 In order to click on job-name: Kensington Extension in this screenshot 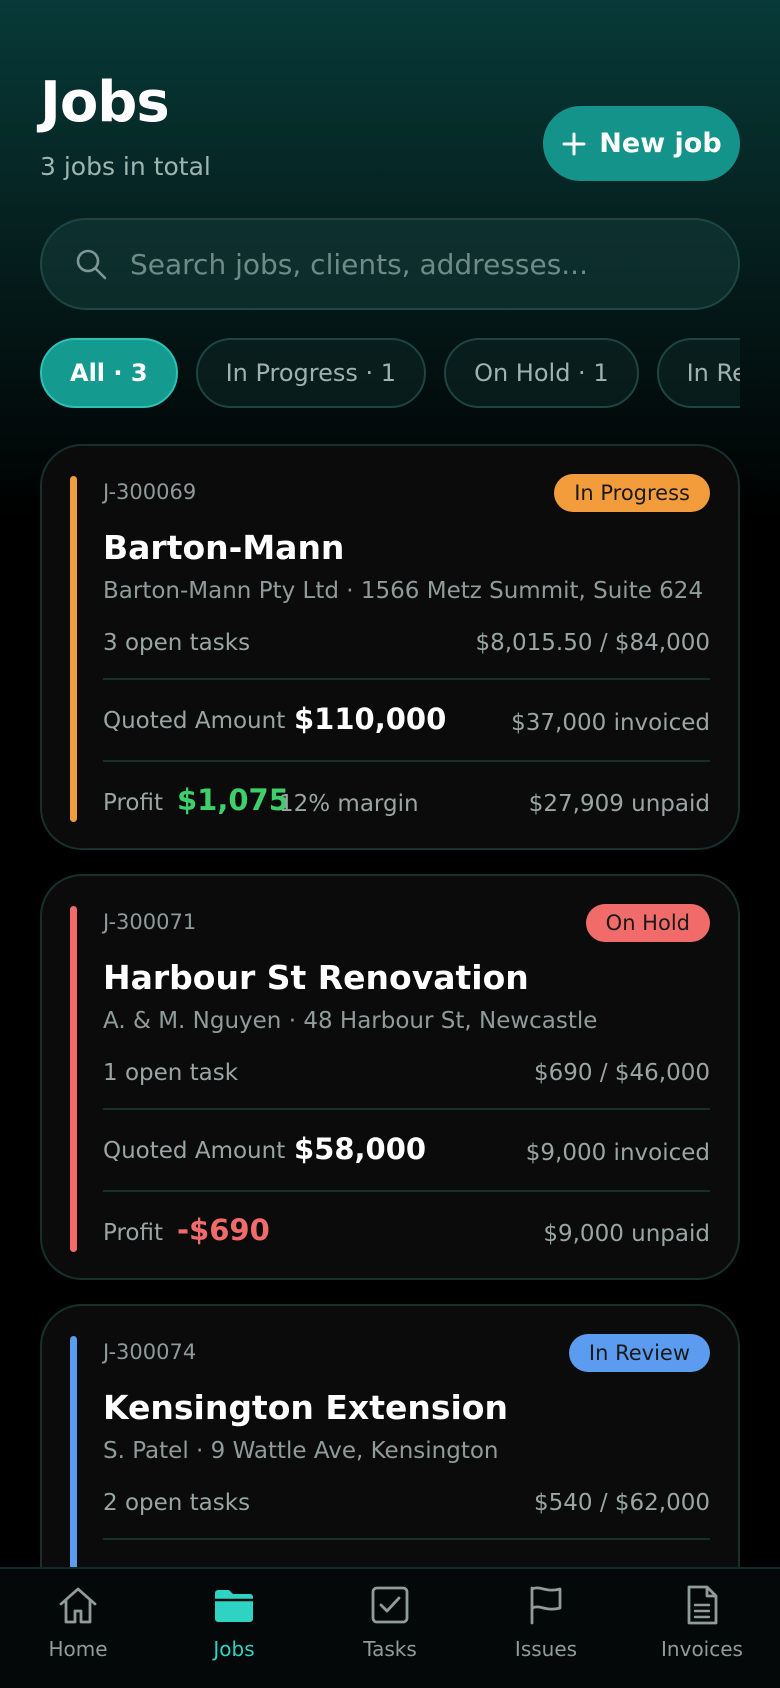, I will do `click(305, 1407)`.